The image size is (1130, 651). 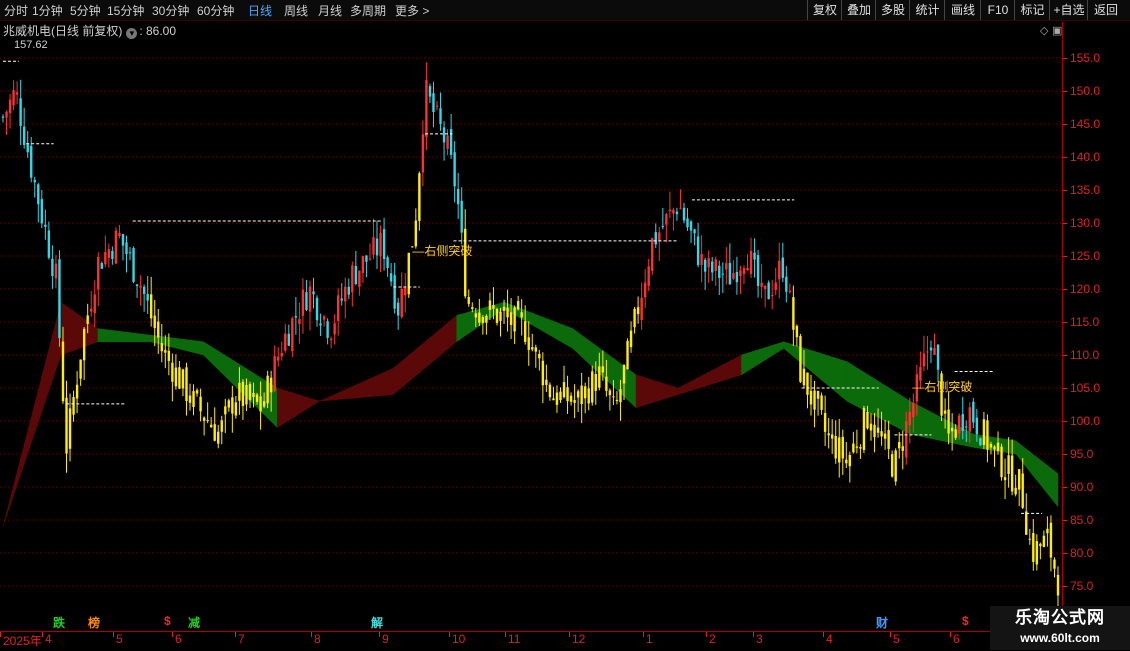 I want to click on back-button: 返回, so click(x=1105, y=10).